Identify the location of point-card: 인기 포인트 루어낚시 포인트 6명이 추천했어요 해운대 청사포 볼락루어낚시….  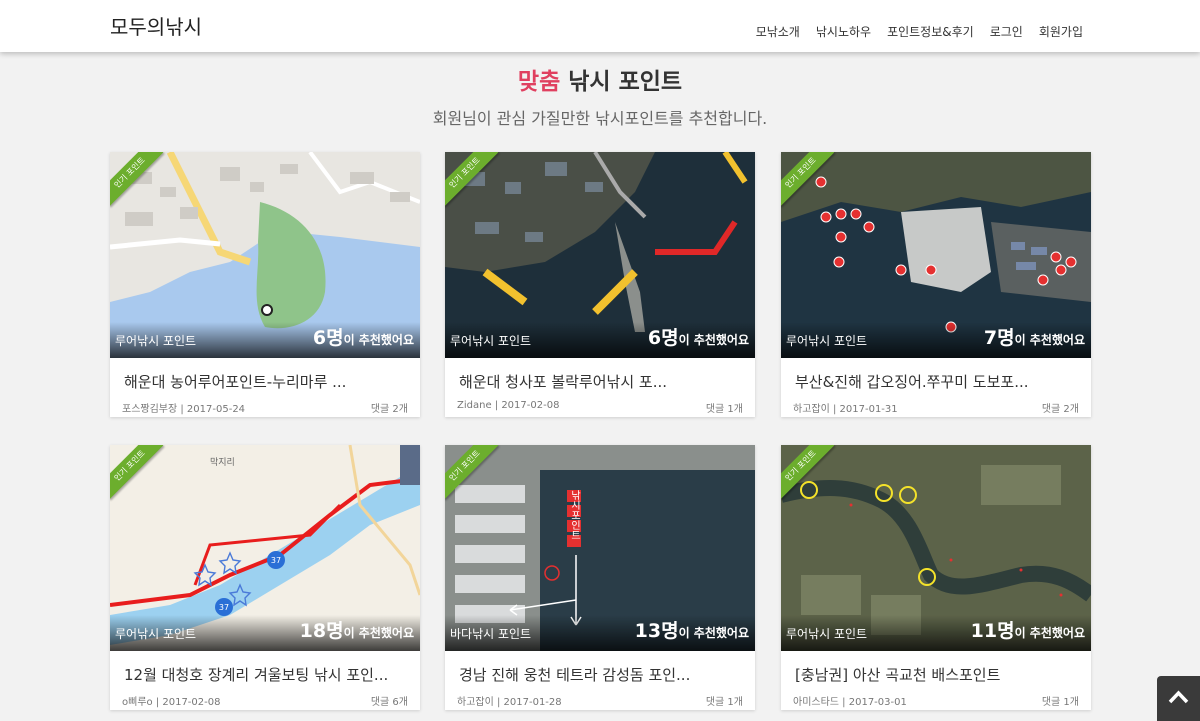
(600, 284).